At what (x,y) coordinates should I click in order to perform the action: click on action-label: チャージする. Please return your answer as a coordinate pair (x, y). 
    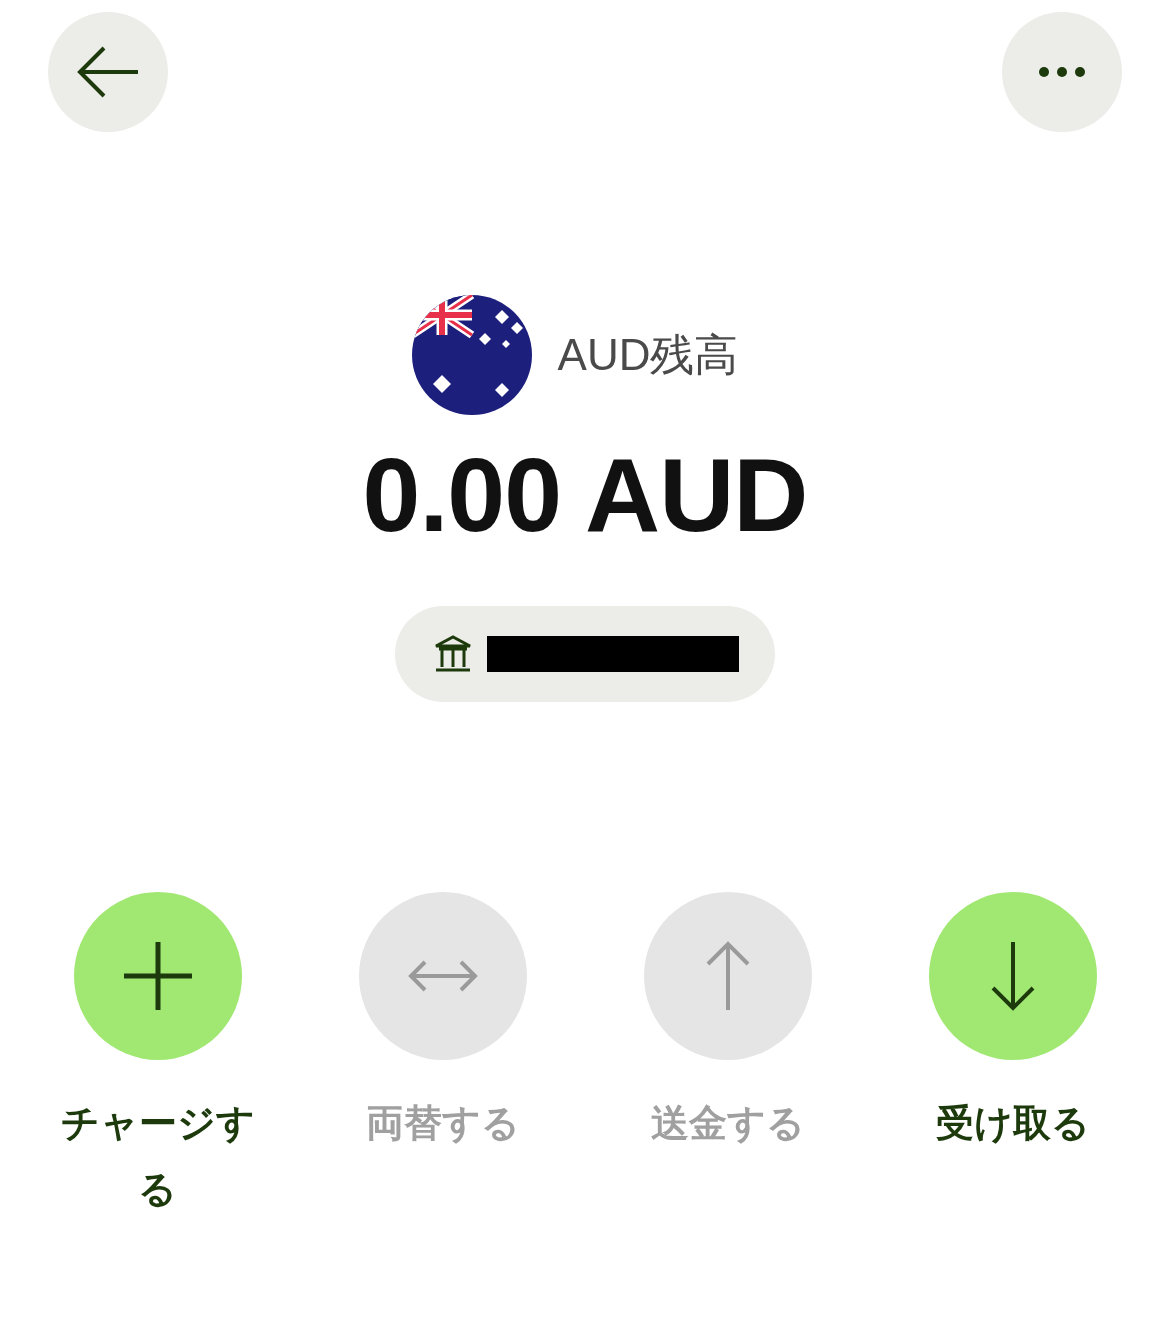
    Looking at the image, I should click on (157, 1156).